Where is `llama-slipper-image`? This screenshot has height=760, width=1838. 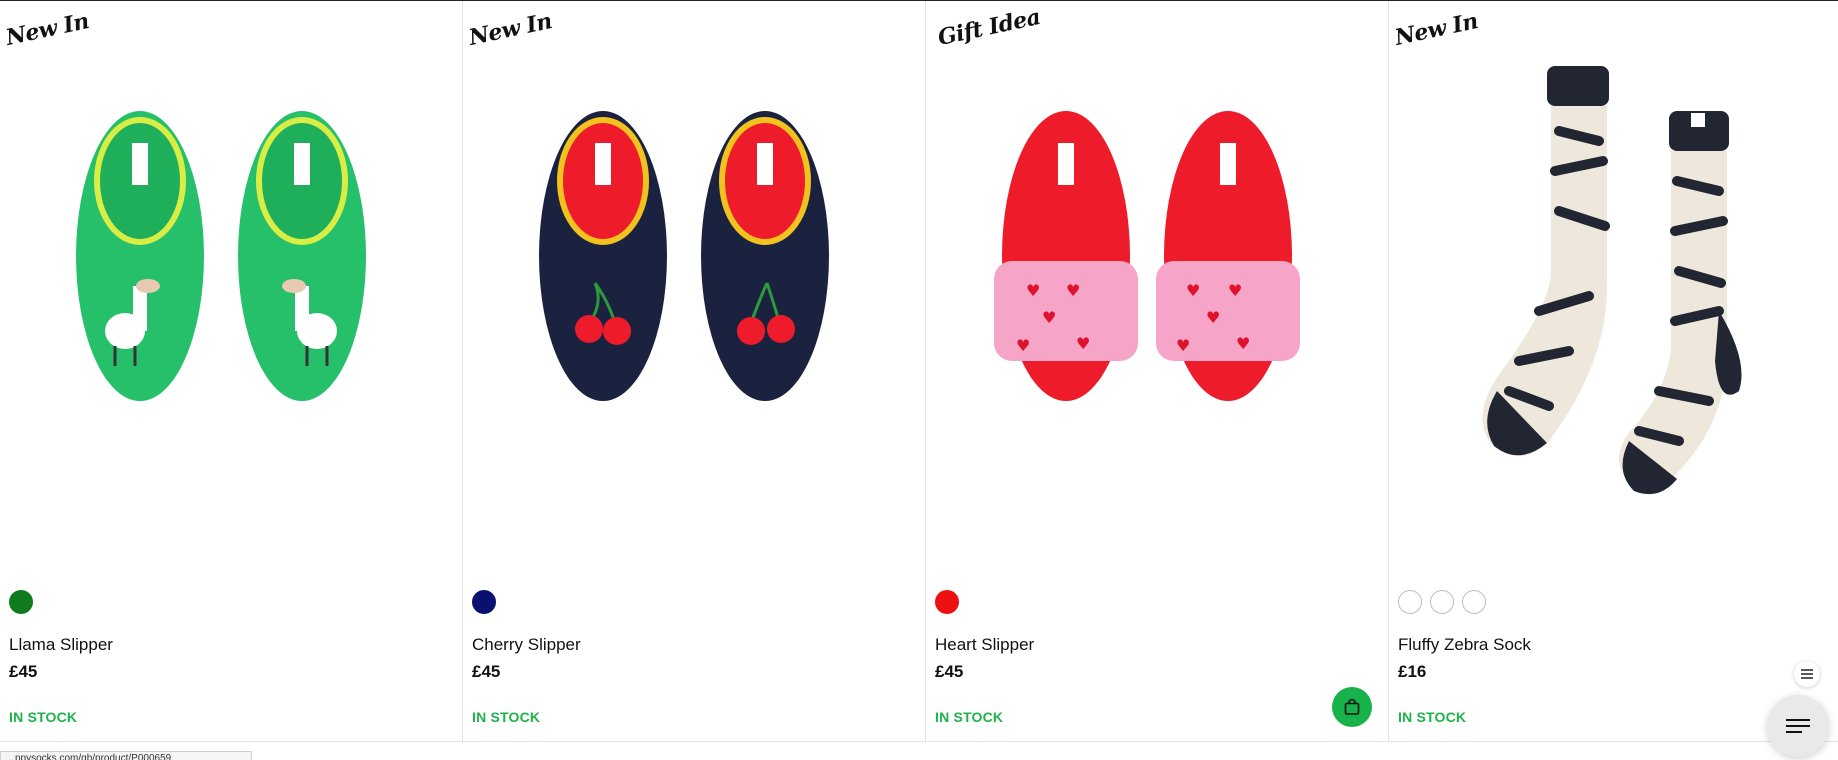
llama-slipper-image is located at coordinates (230, 301).